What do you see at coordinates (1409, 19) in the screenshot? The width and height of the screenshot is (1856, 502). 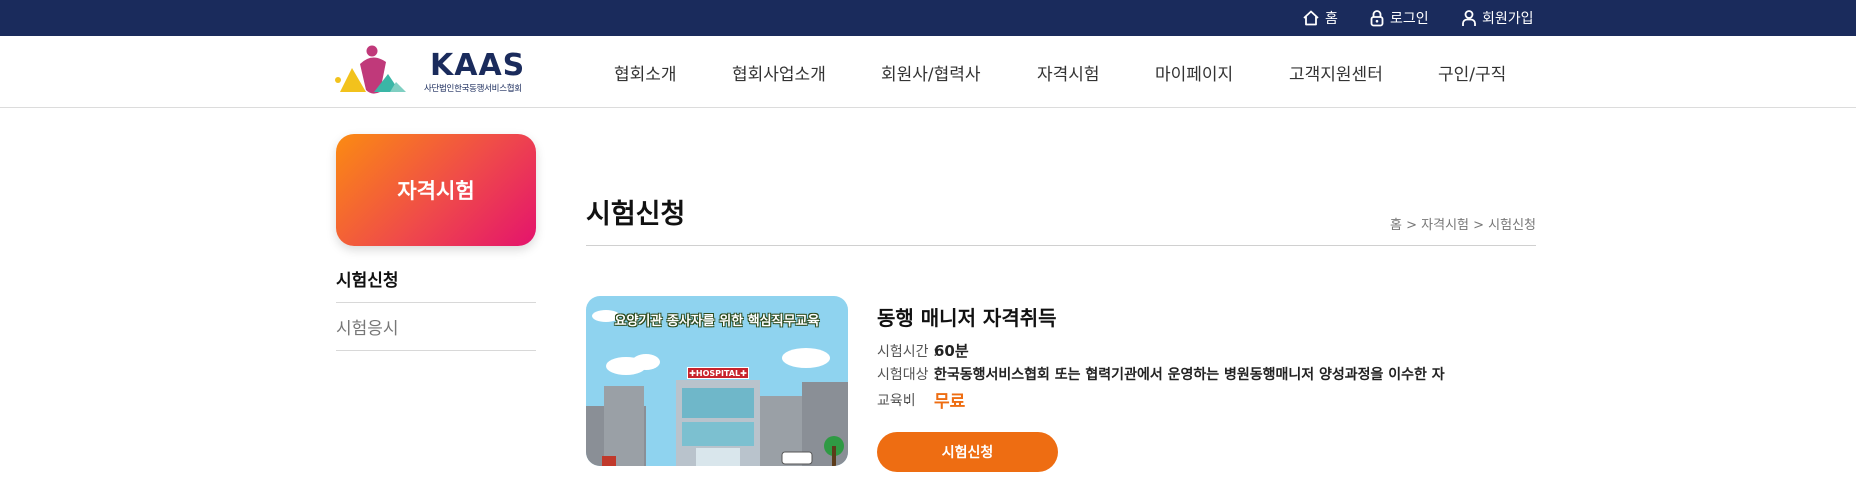 I see `login-label: 로그인` at bounding box center [1409, 19].